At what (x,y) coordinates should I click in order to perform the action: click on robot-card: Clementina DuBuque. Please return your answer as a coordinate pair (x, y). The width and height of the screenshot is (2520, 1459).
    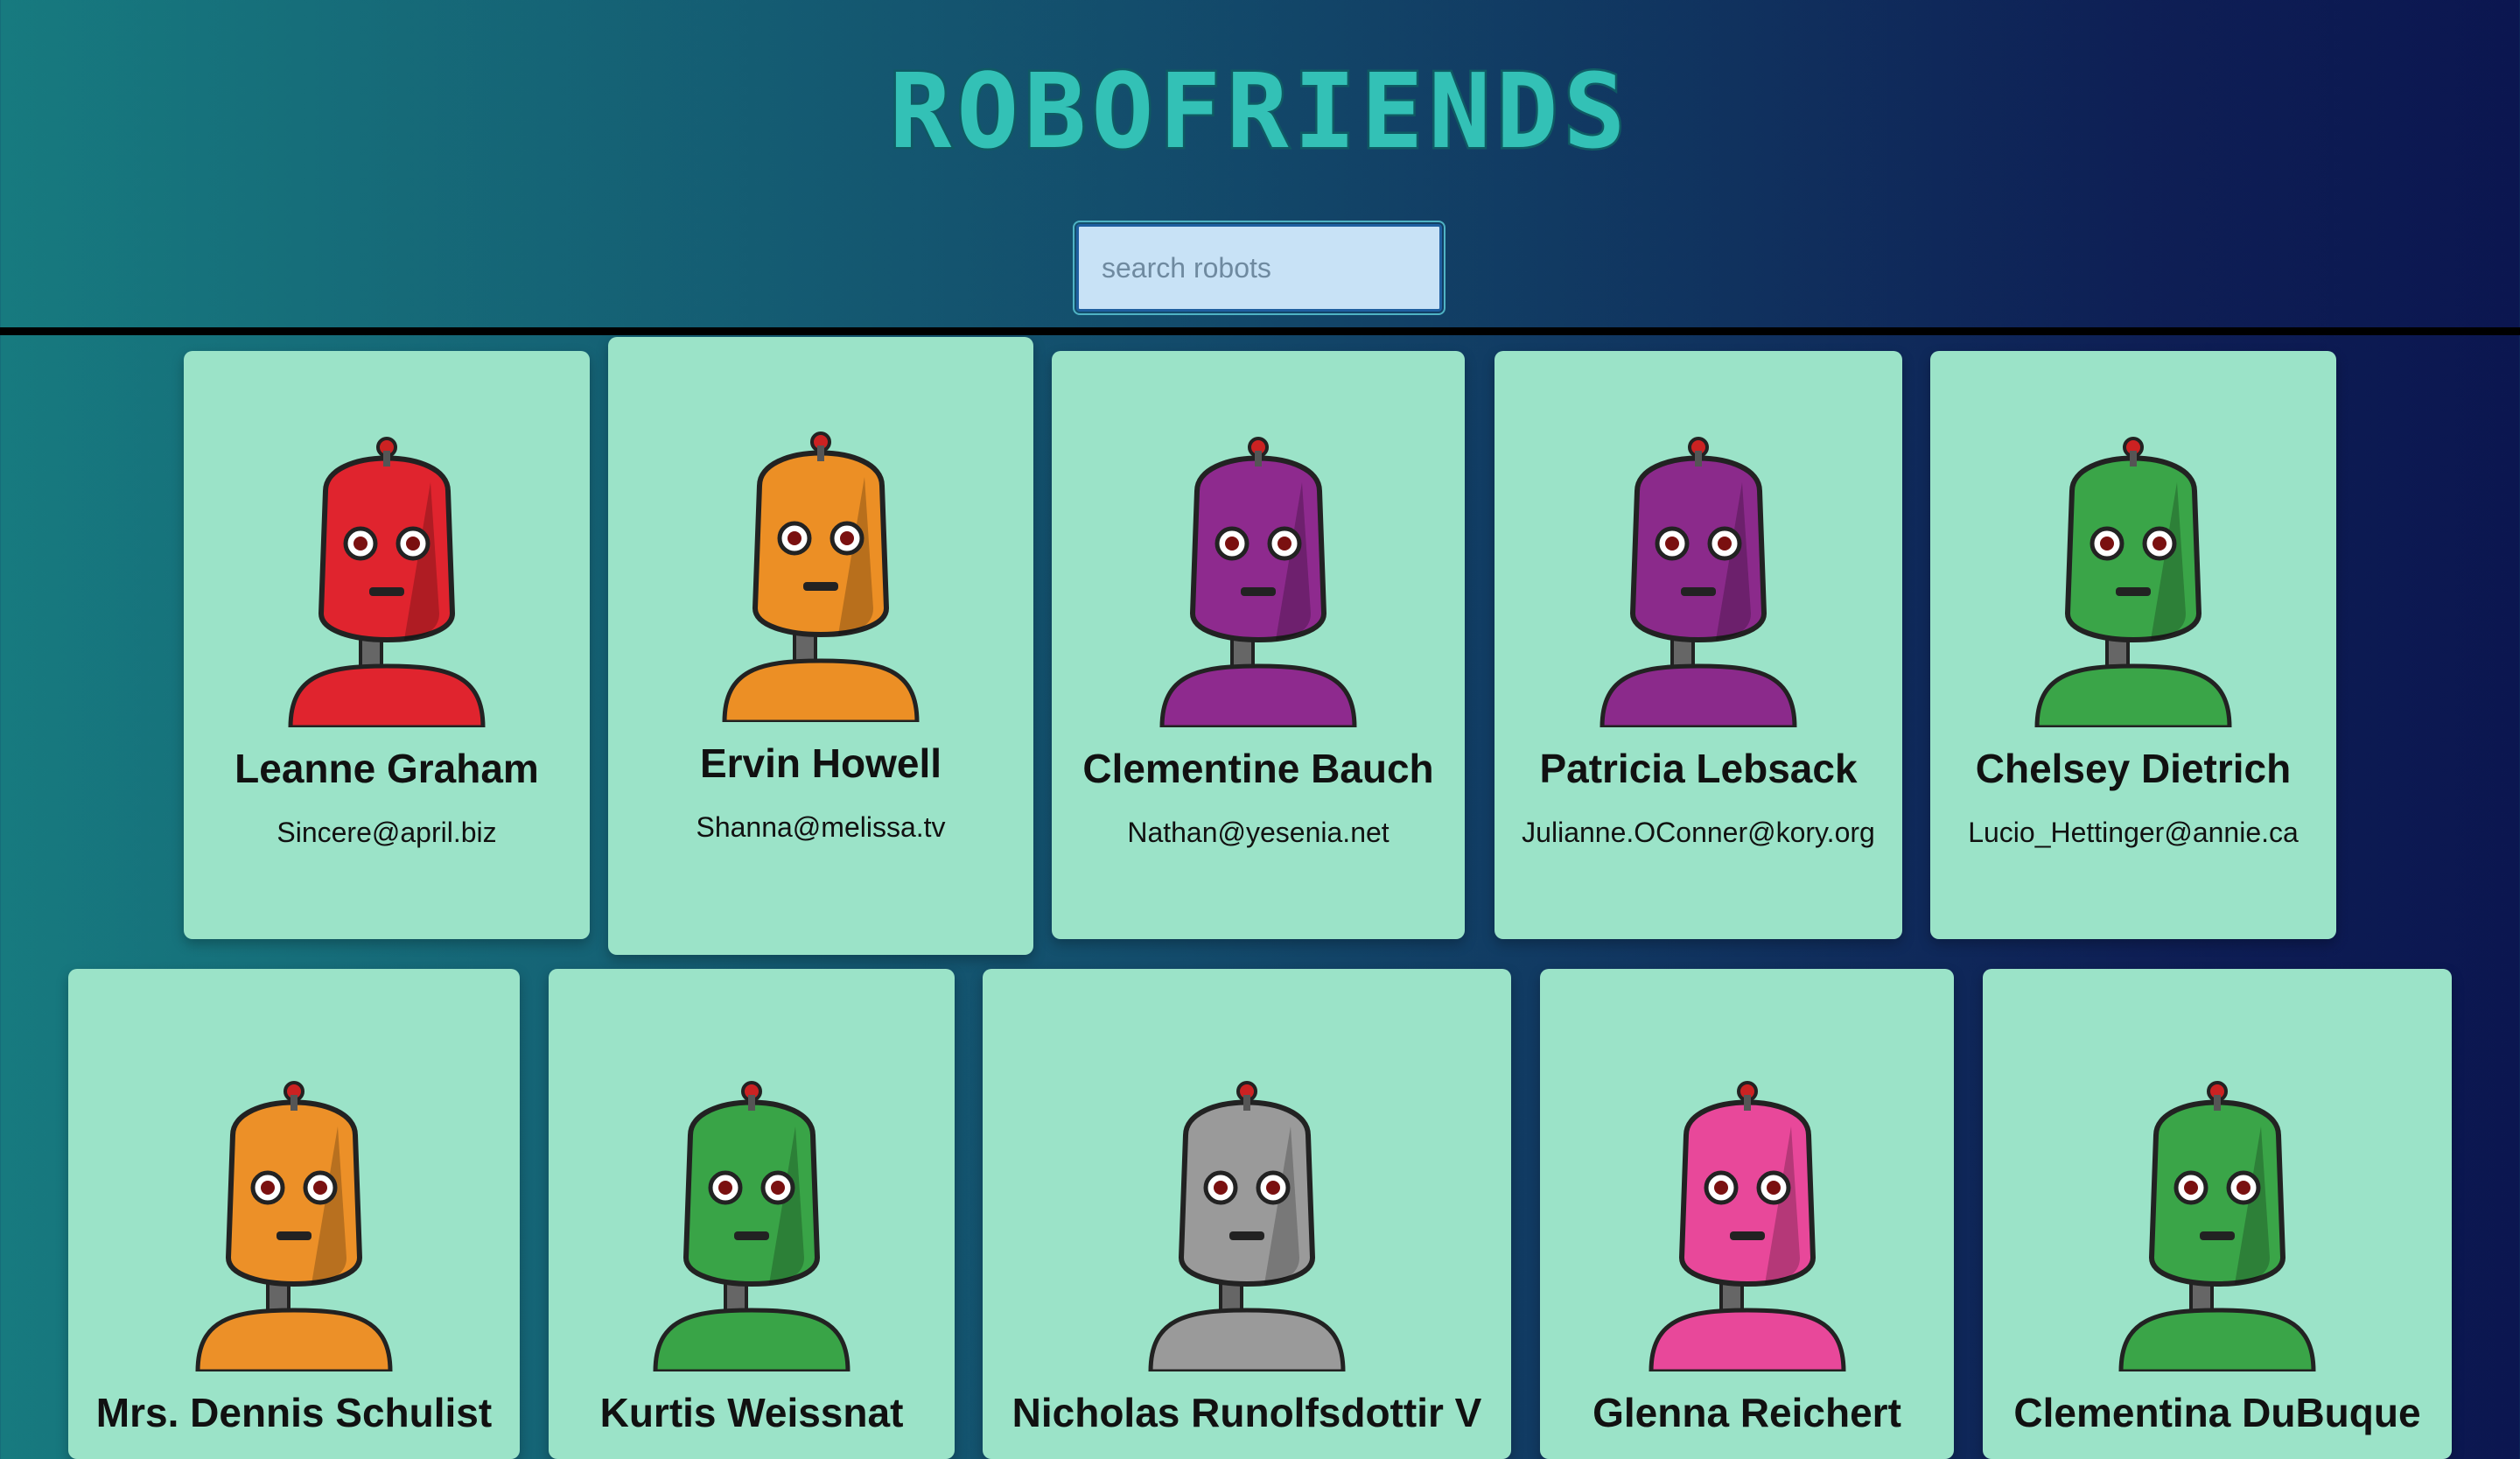
    Looking at the image, I should click on (2217, 1214).